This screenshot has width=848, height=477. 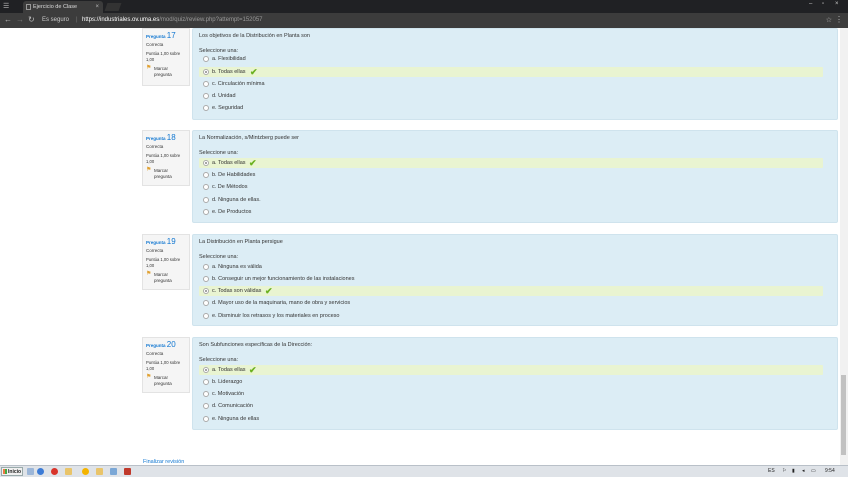 I want to click on new-tab-button, so click(x=113, y=7).